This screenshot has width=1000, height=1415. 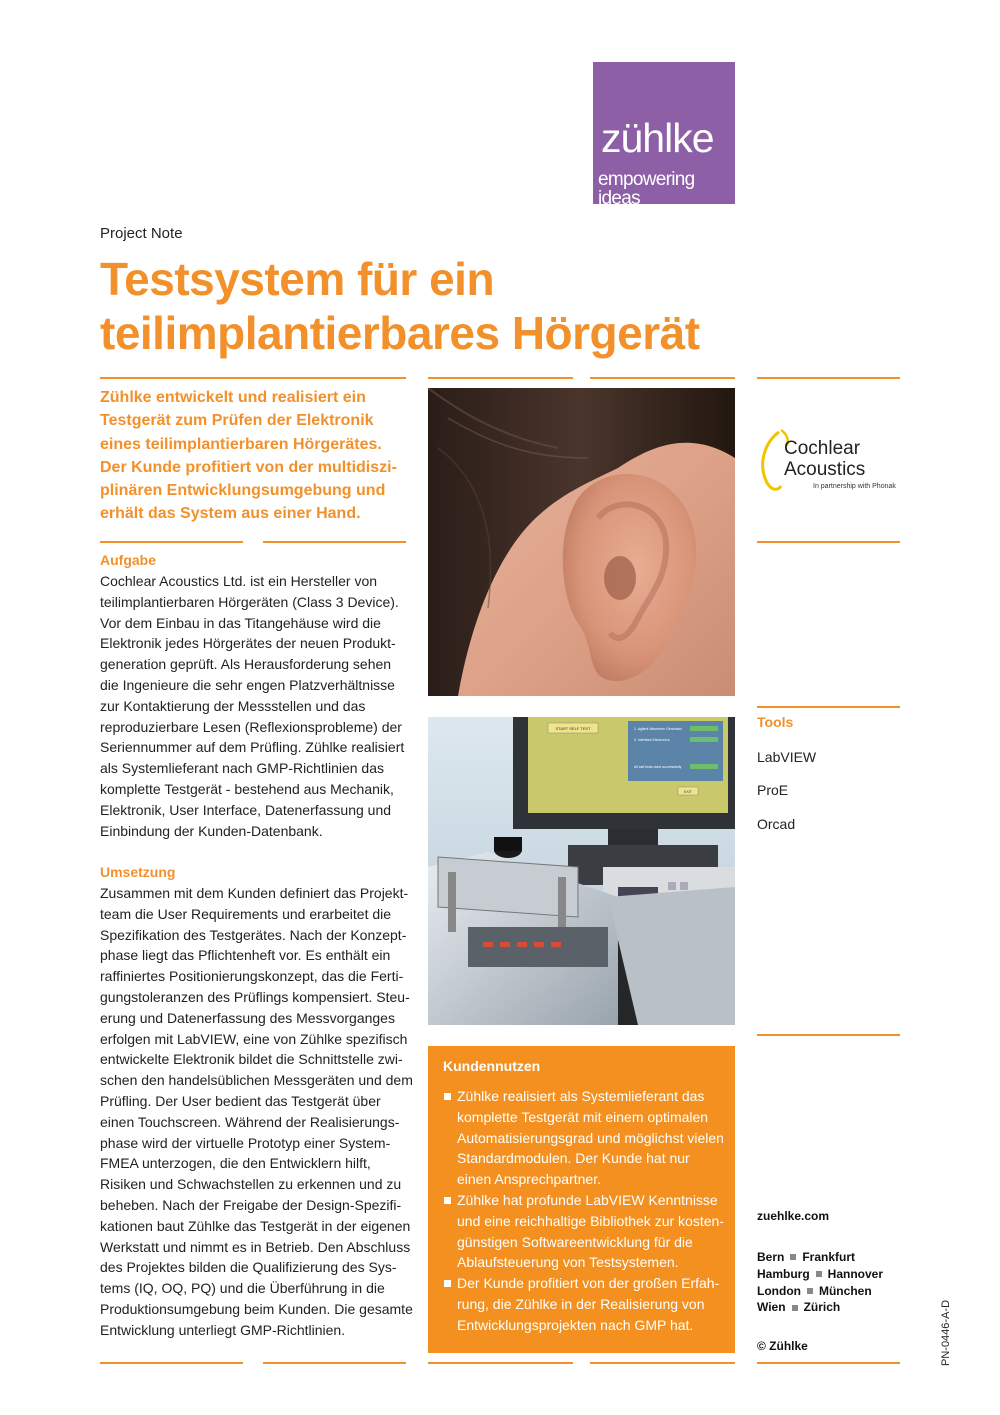 I want to click on title-line: Testsystem für ein, so click(x=297, y=279).